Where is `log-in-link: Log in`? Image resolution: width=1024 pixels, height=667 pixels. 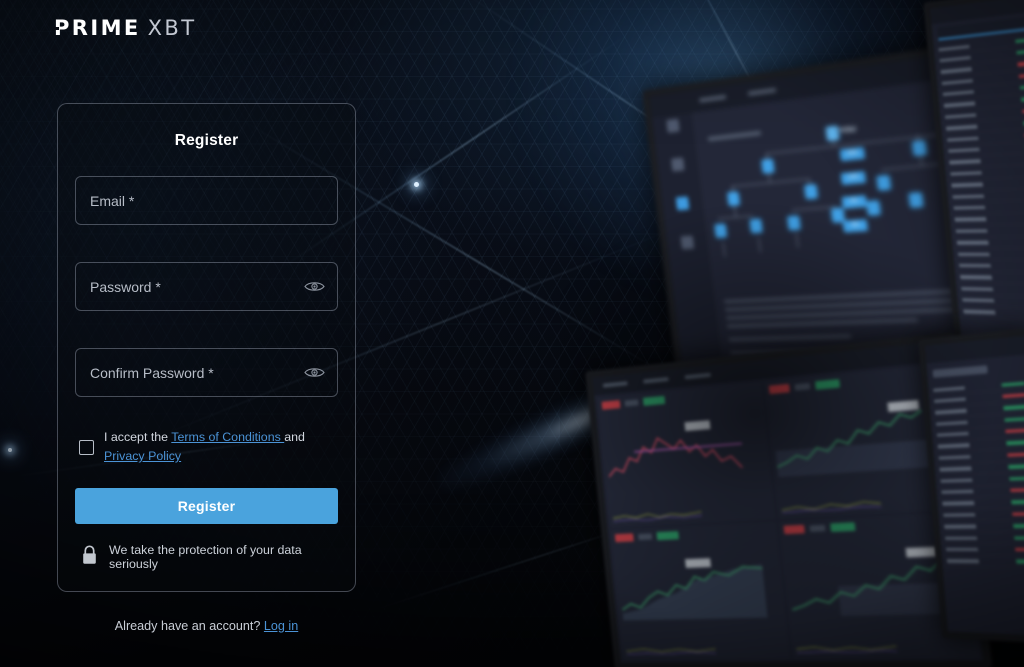
log-in-link: Log in is located at coordinates (281, 626).